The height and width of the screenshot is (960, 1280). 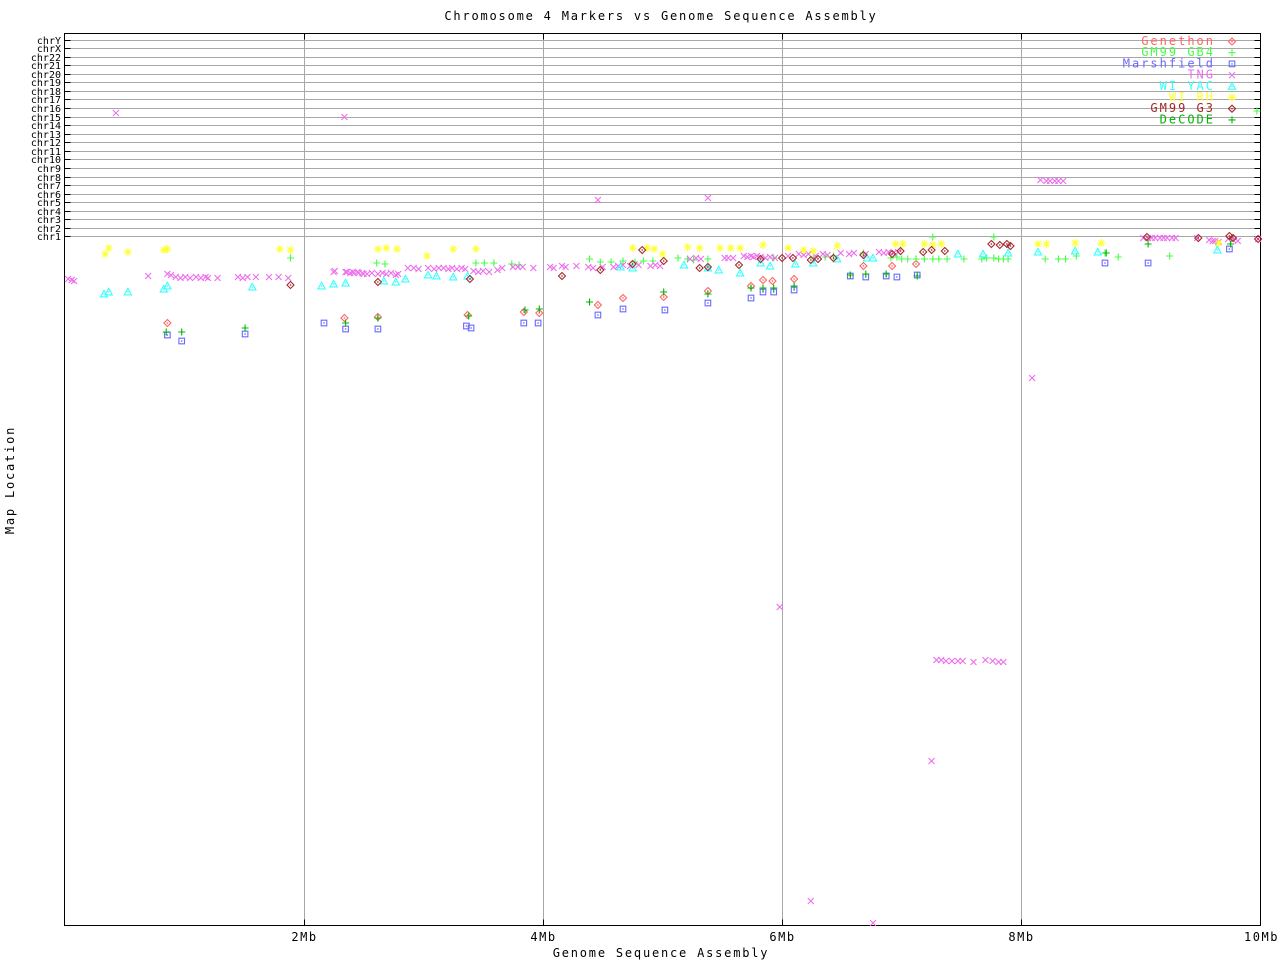 I want to click on legend-label-decode: DeCODE, so click(x=1187, y=119).